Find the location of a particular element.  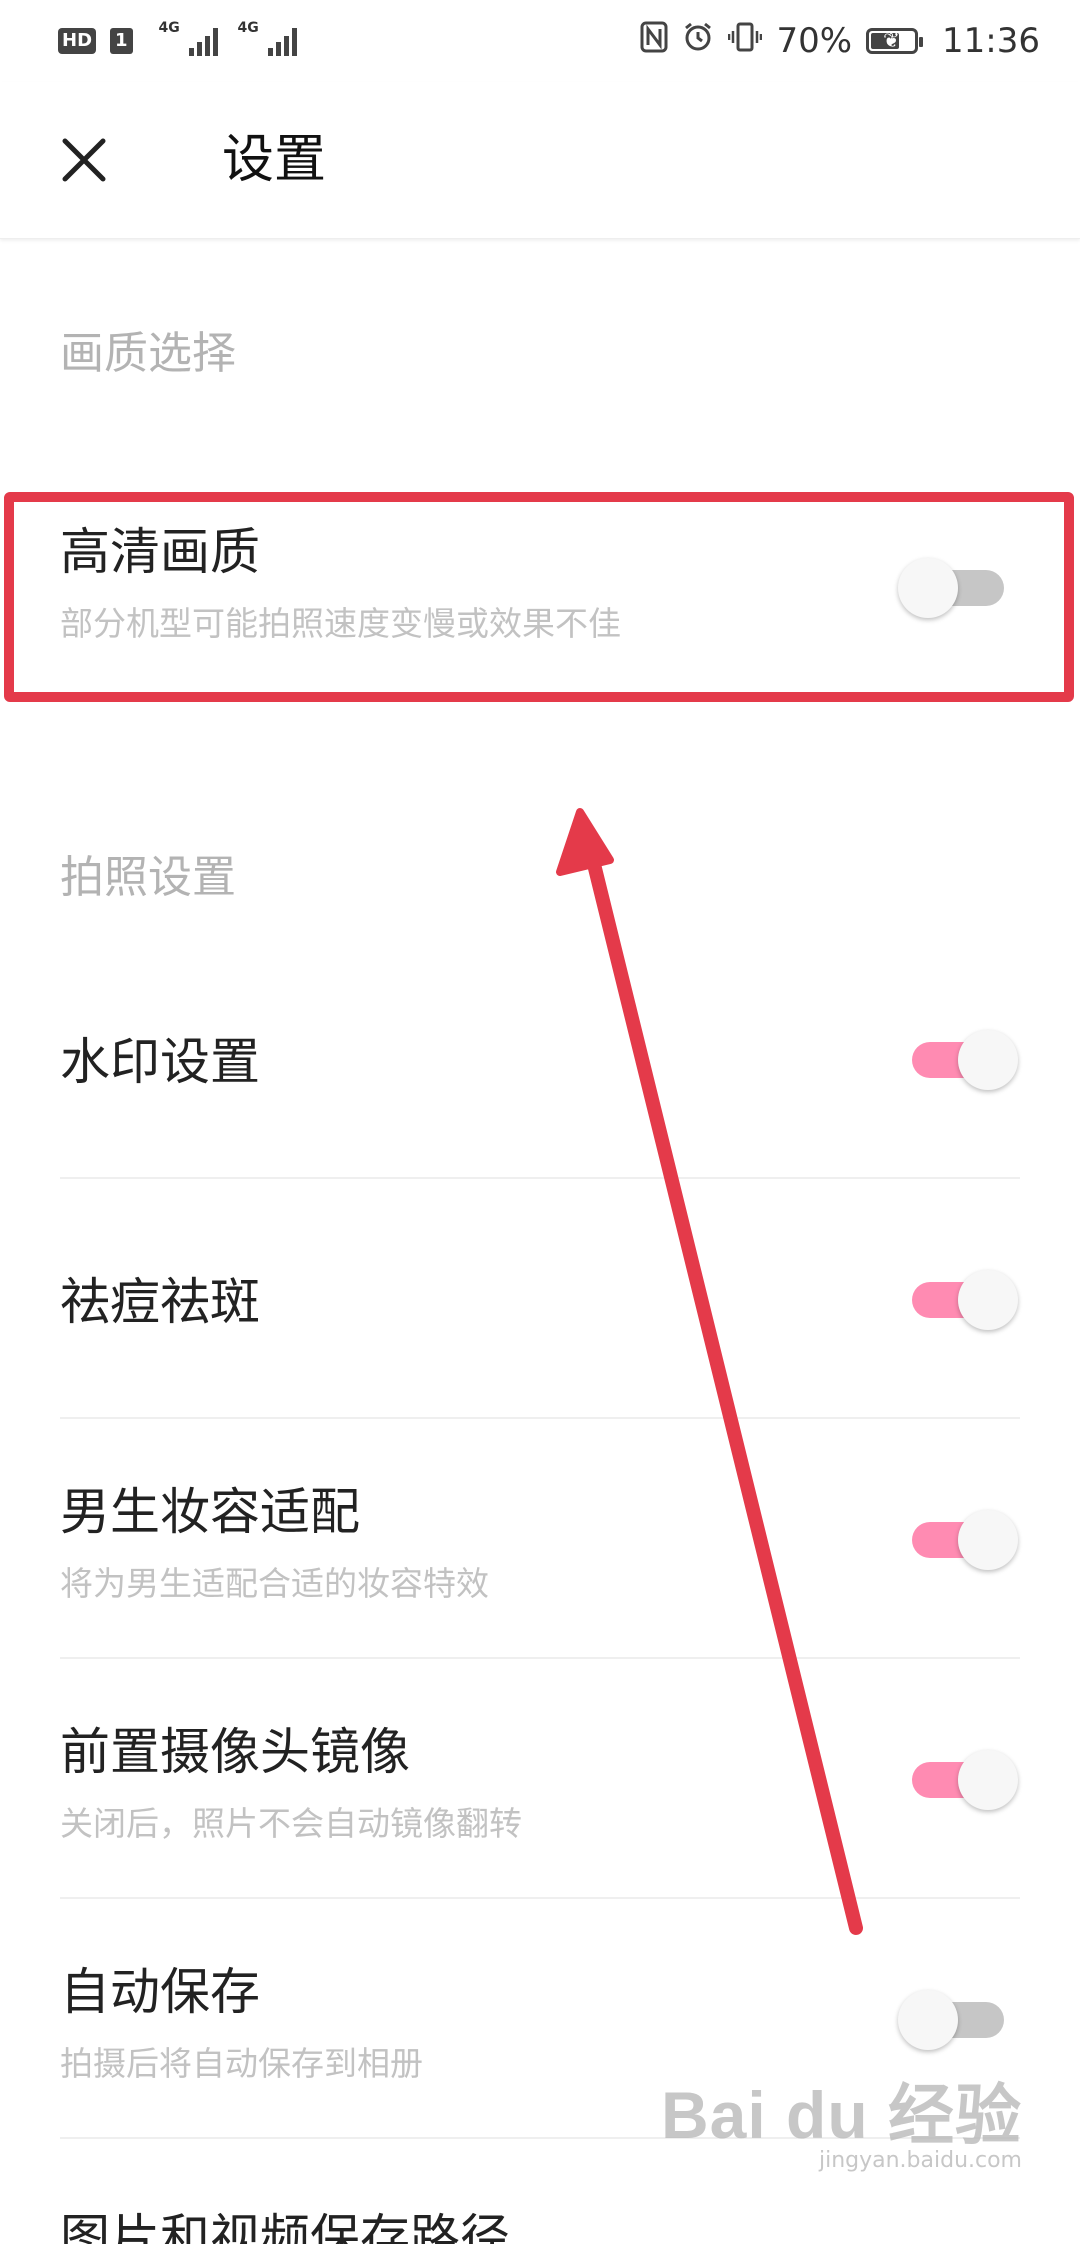

auto-save-toggle is located at coordinates (953, 2020).